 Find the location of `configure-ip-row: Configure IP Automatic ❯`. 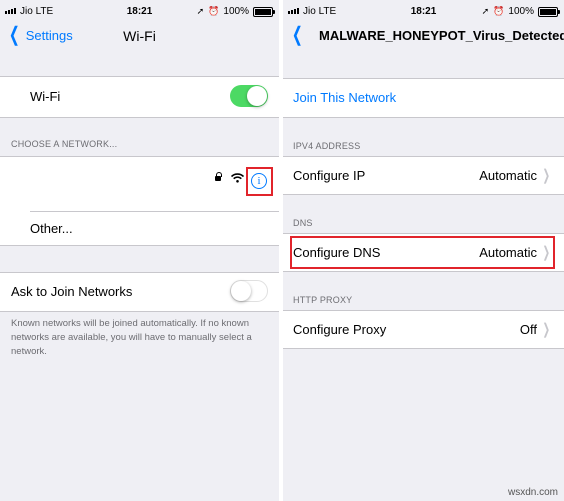

configure-ip-row: Configure IP Automatic ❯ is located at coordinates (423, 175).